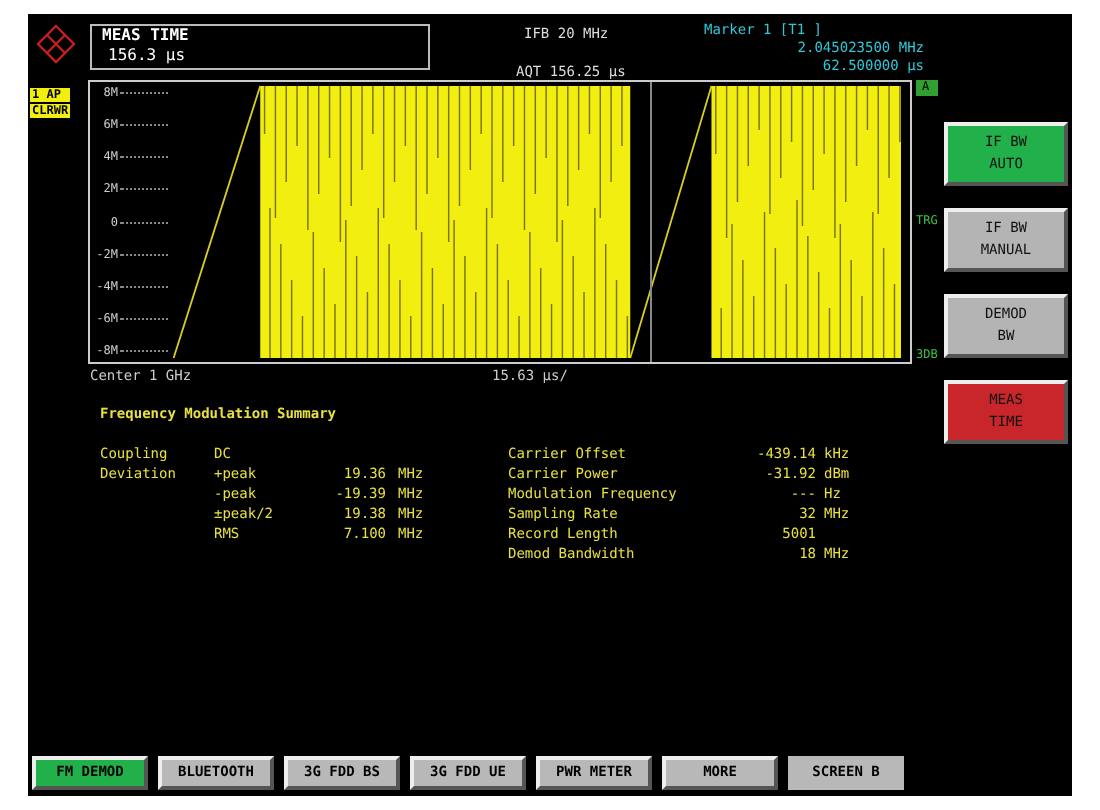 Image resolution: width=1100 pixels, height=810 pixels. I want to click on logo-icon, so click(56, 44).